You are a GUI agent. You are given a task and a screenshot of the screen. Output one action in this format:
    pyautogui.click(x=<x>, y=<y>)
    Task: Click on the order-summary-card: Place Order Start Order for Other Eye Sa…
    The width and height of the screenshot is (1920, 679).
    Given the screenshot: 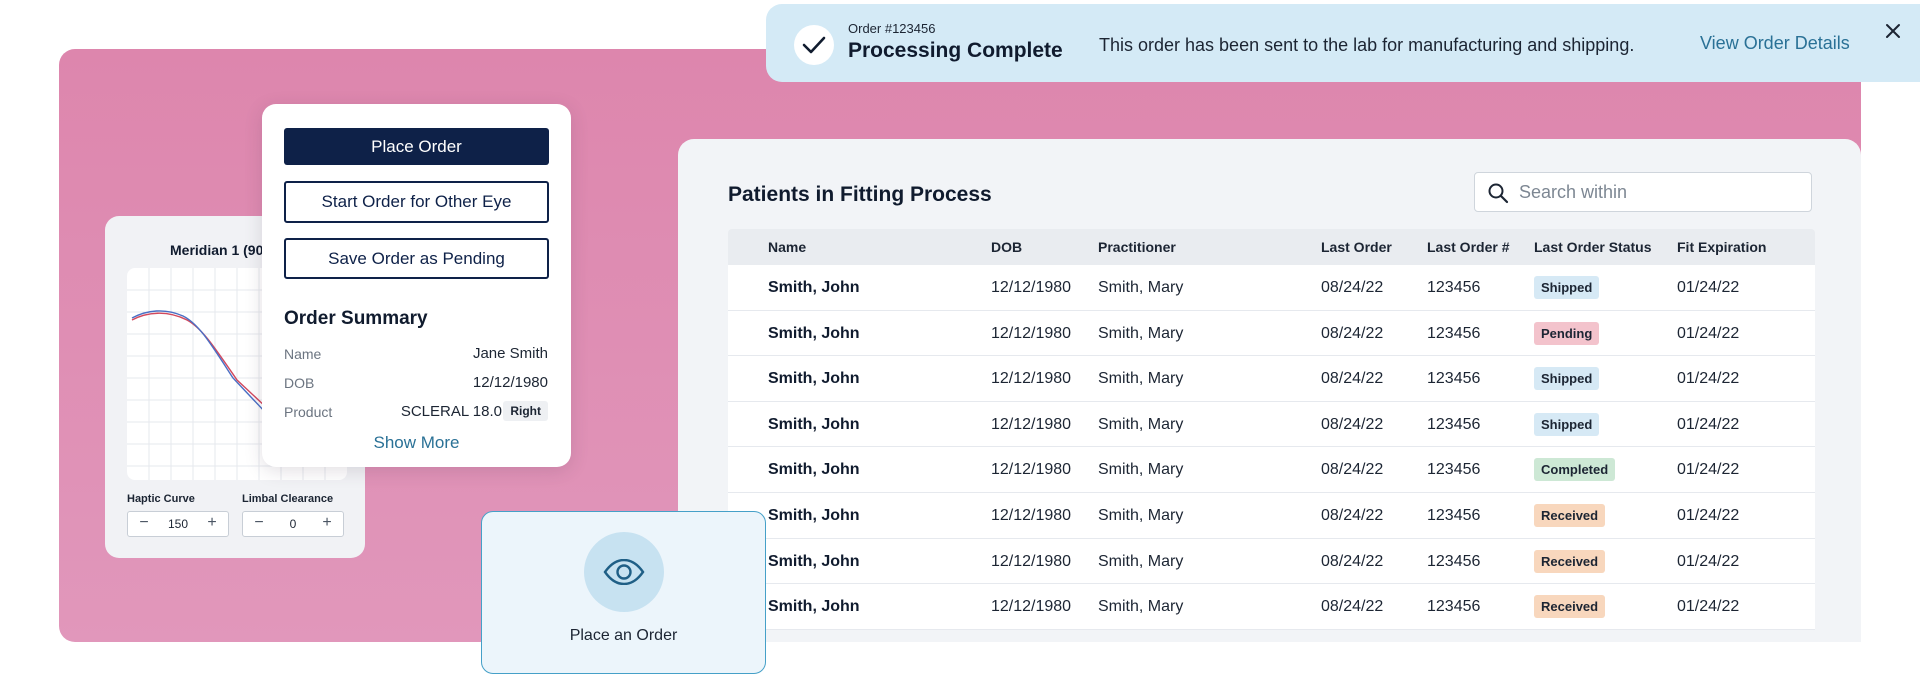 What is the action you would take?
    pyautogui.click(x=416, y=285)
    